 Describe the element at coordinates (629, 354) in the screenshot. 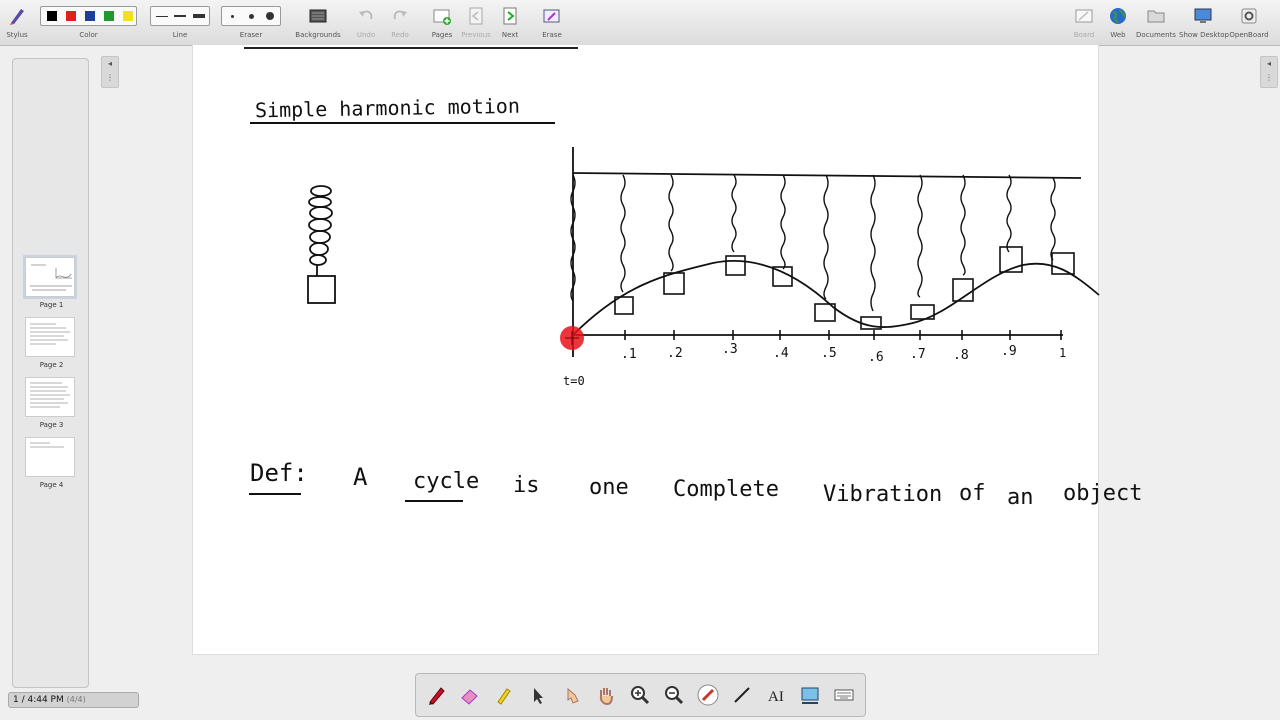

I see `tick-label: .1` at that location.